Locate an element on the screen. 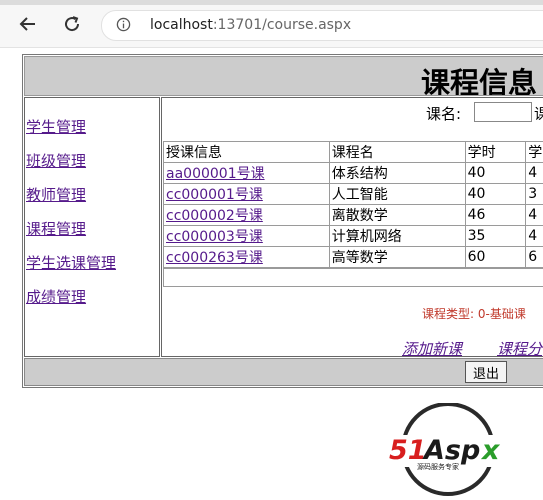 The image size is (543, 500). exit-button: 退出 is located at coordinates (486, 372).